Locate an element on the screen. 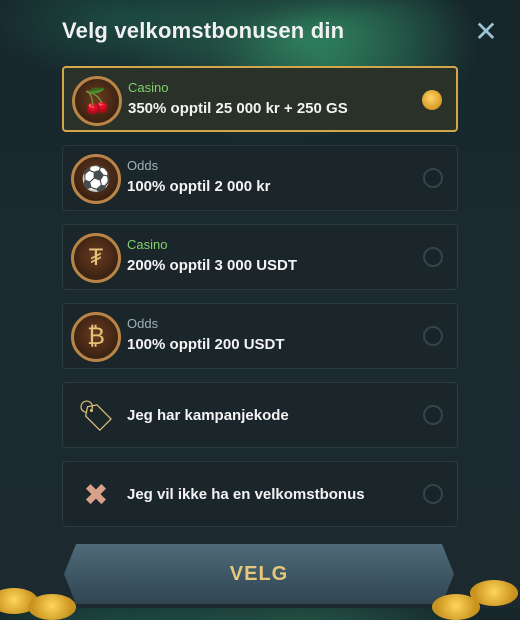 The height and width of the screenshot is (620, 520). bonus-option-no-bonus: ✖ Jeg vil ikke ha en velkomstbonus is located at coordinates (260, 494).